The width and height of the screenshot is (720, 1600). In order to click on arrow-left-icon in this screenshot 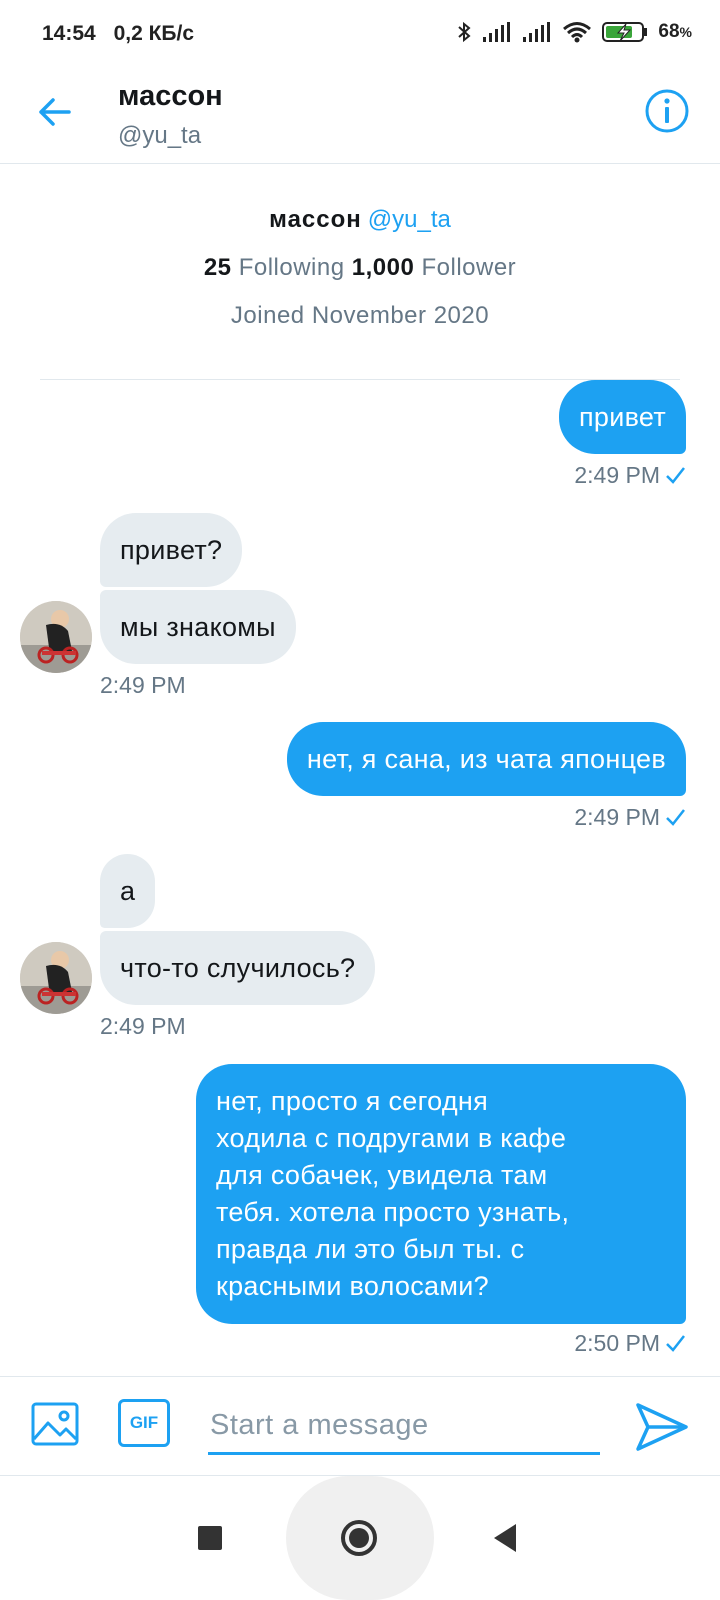, I will do `click(55, 112)`.